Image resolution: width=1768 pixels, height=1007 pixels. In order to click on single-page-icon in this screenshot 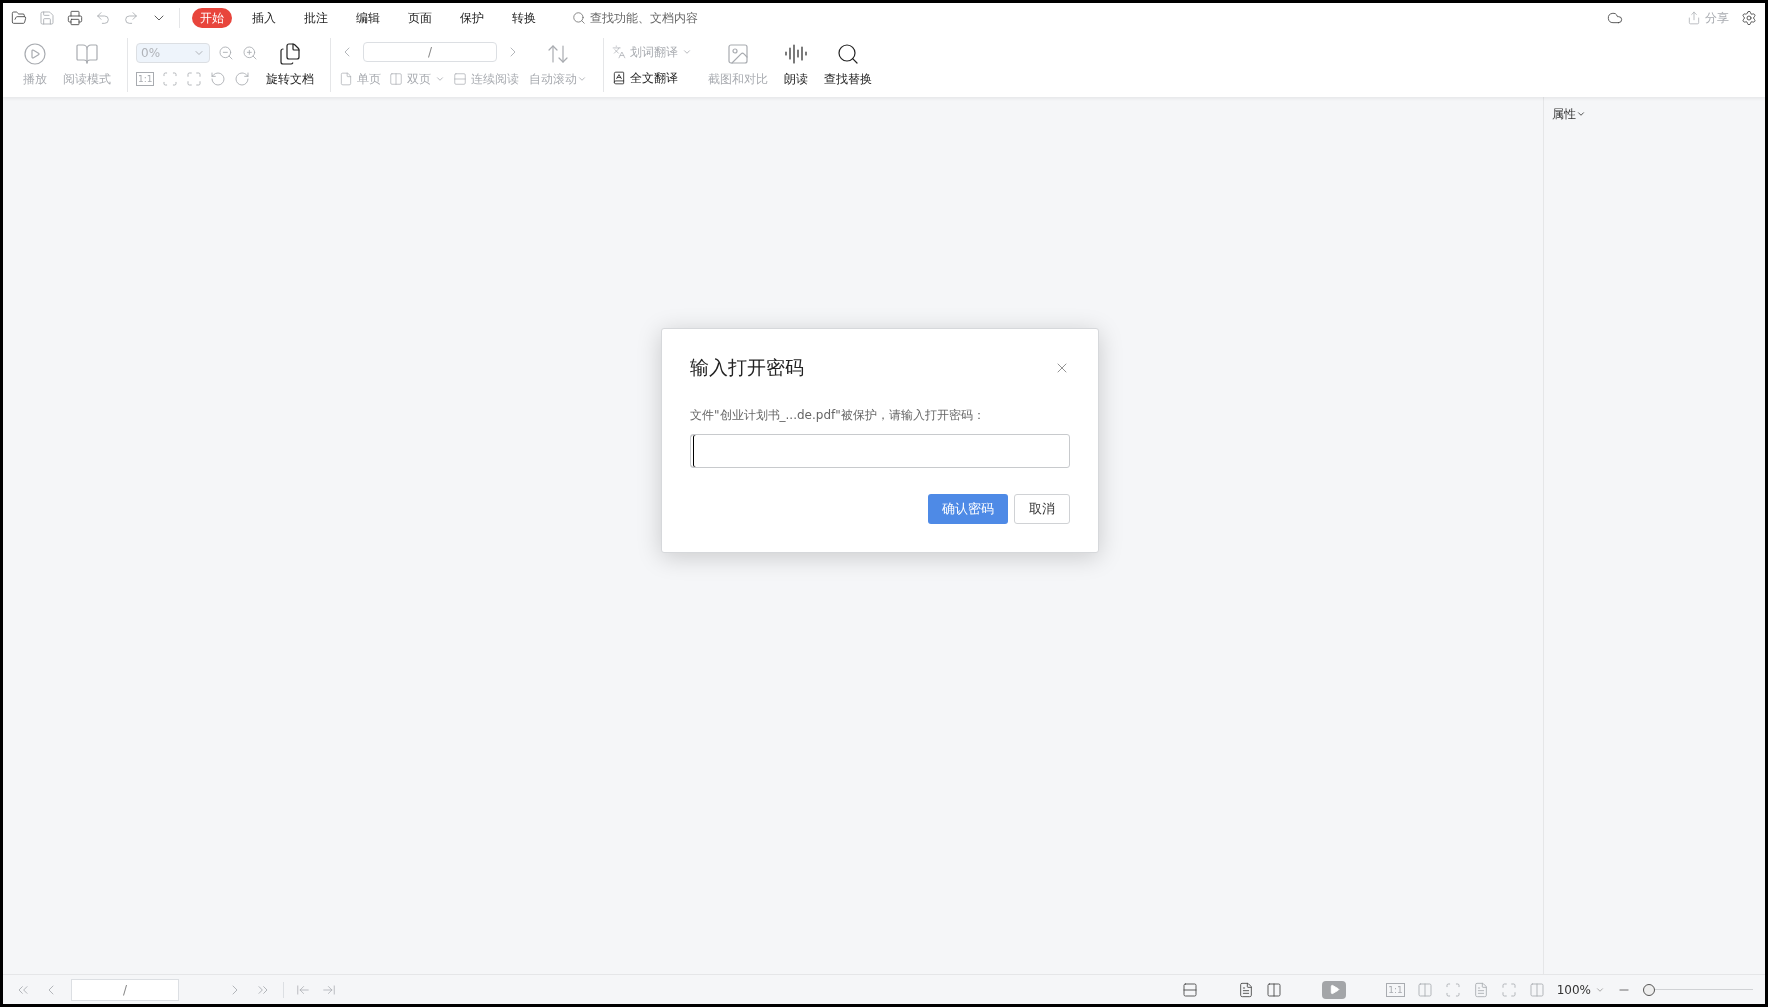, I will do `click(1246, 989)`.